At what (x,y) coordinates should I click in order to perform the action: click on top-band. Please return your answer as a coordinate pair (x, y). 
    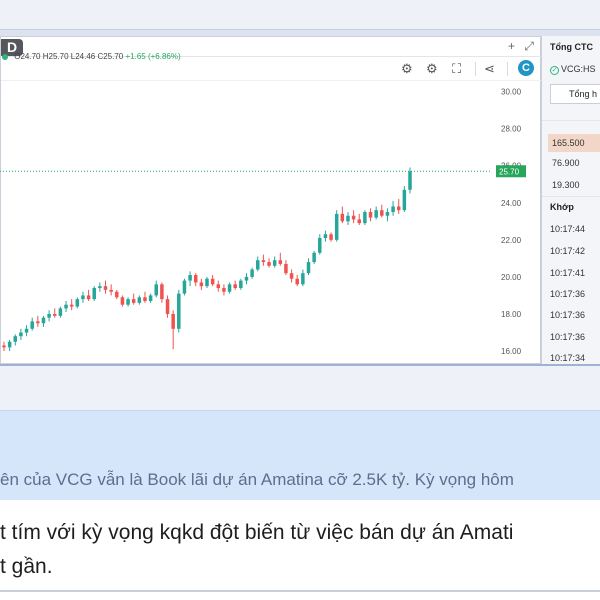
    Looking at the image, I should click on (300, 15).